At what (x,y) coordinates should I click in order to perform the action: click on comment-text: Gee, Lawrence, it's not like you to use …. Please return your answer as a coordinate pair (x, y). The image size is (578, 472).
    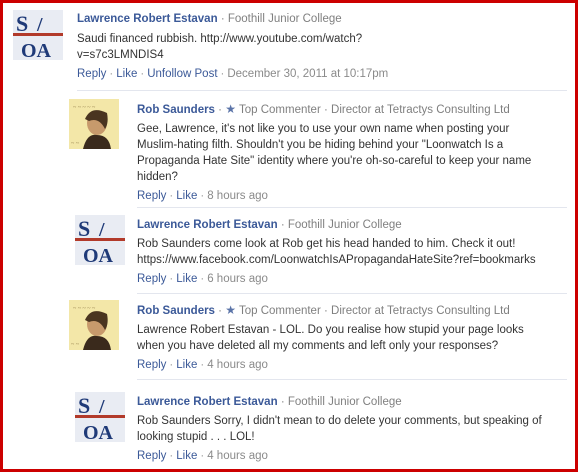
    Looking at the image, I should click on (334, 153).